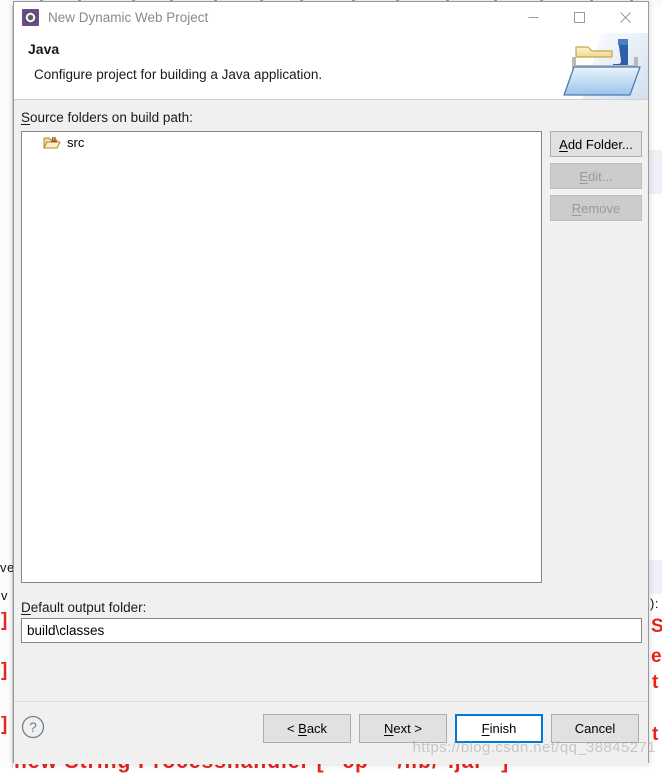  I want to click on source-folder-actions: Add Folder... Edit... Remove, so click(596, 179).